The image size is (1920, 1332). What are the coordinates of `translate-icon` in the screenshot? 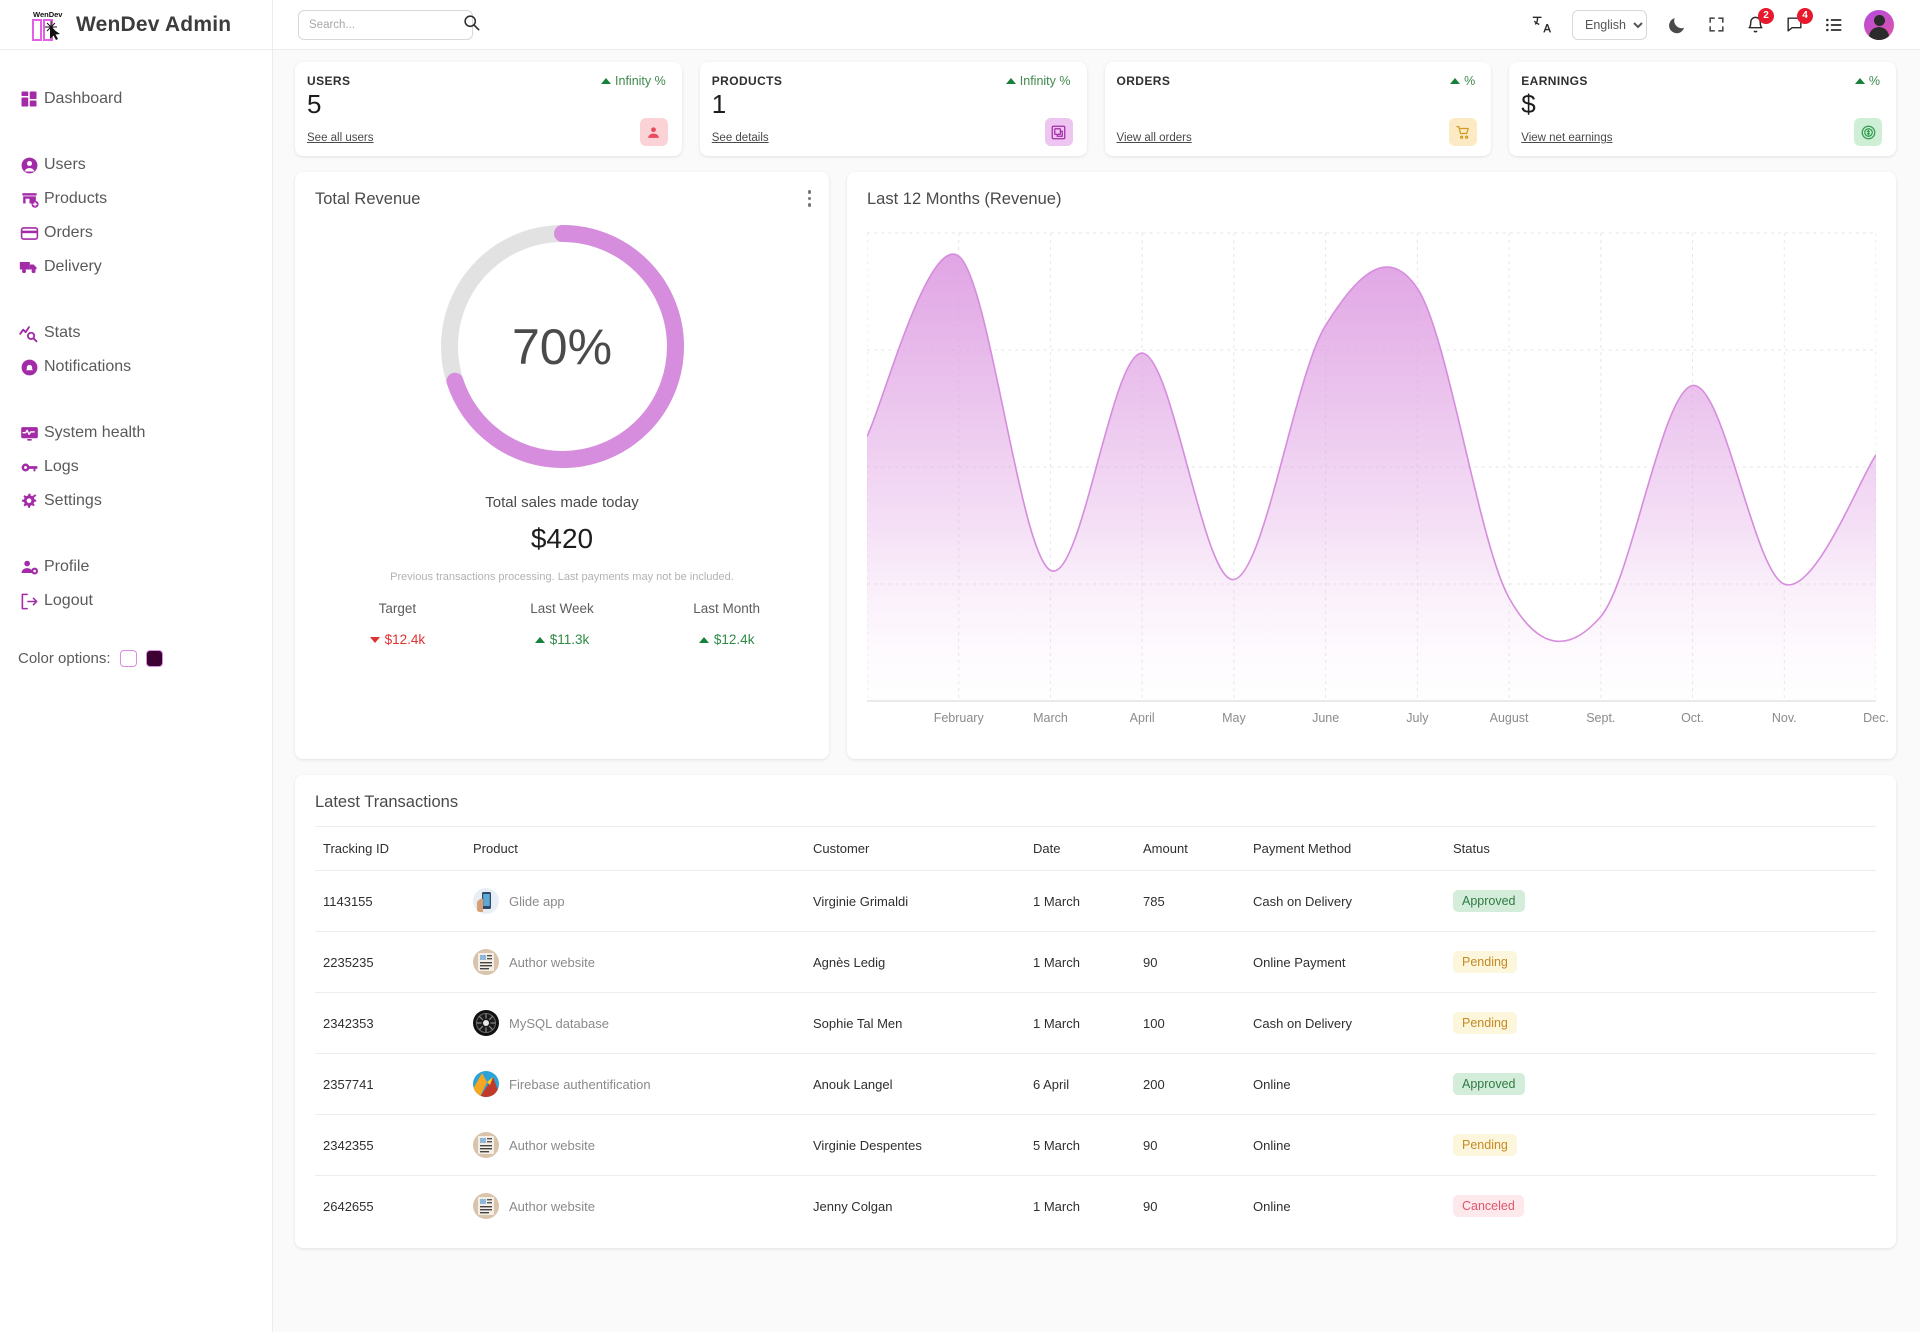 It's located at (1541, 24).